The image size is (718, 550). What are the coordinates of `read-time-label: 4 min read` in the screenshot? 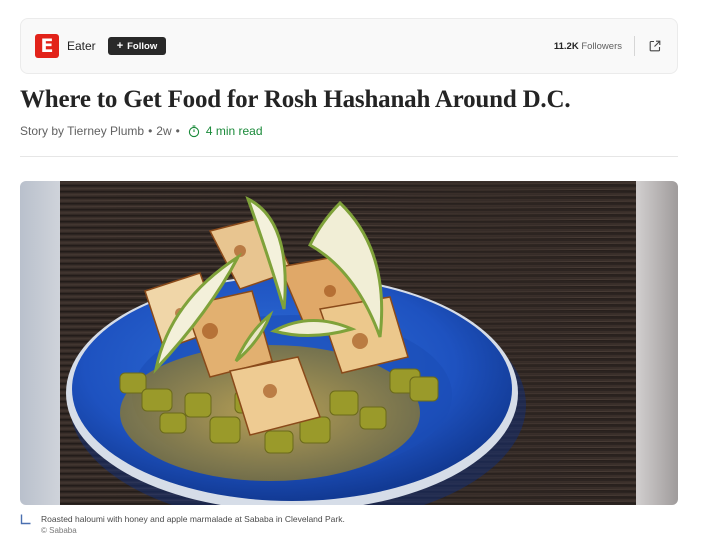 It's located at (234, 131).